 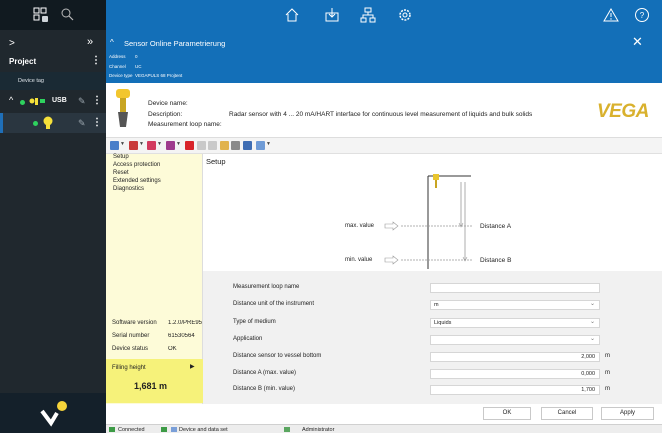 What do you see at coordinates (588, 357) in the screenshot?
I see `field-value: 2,000` at bounding box center [588, 357].